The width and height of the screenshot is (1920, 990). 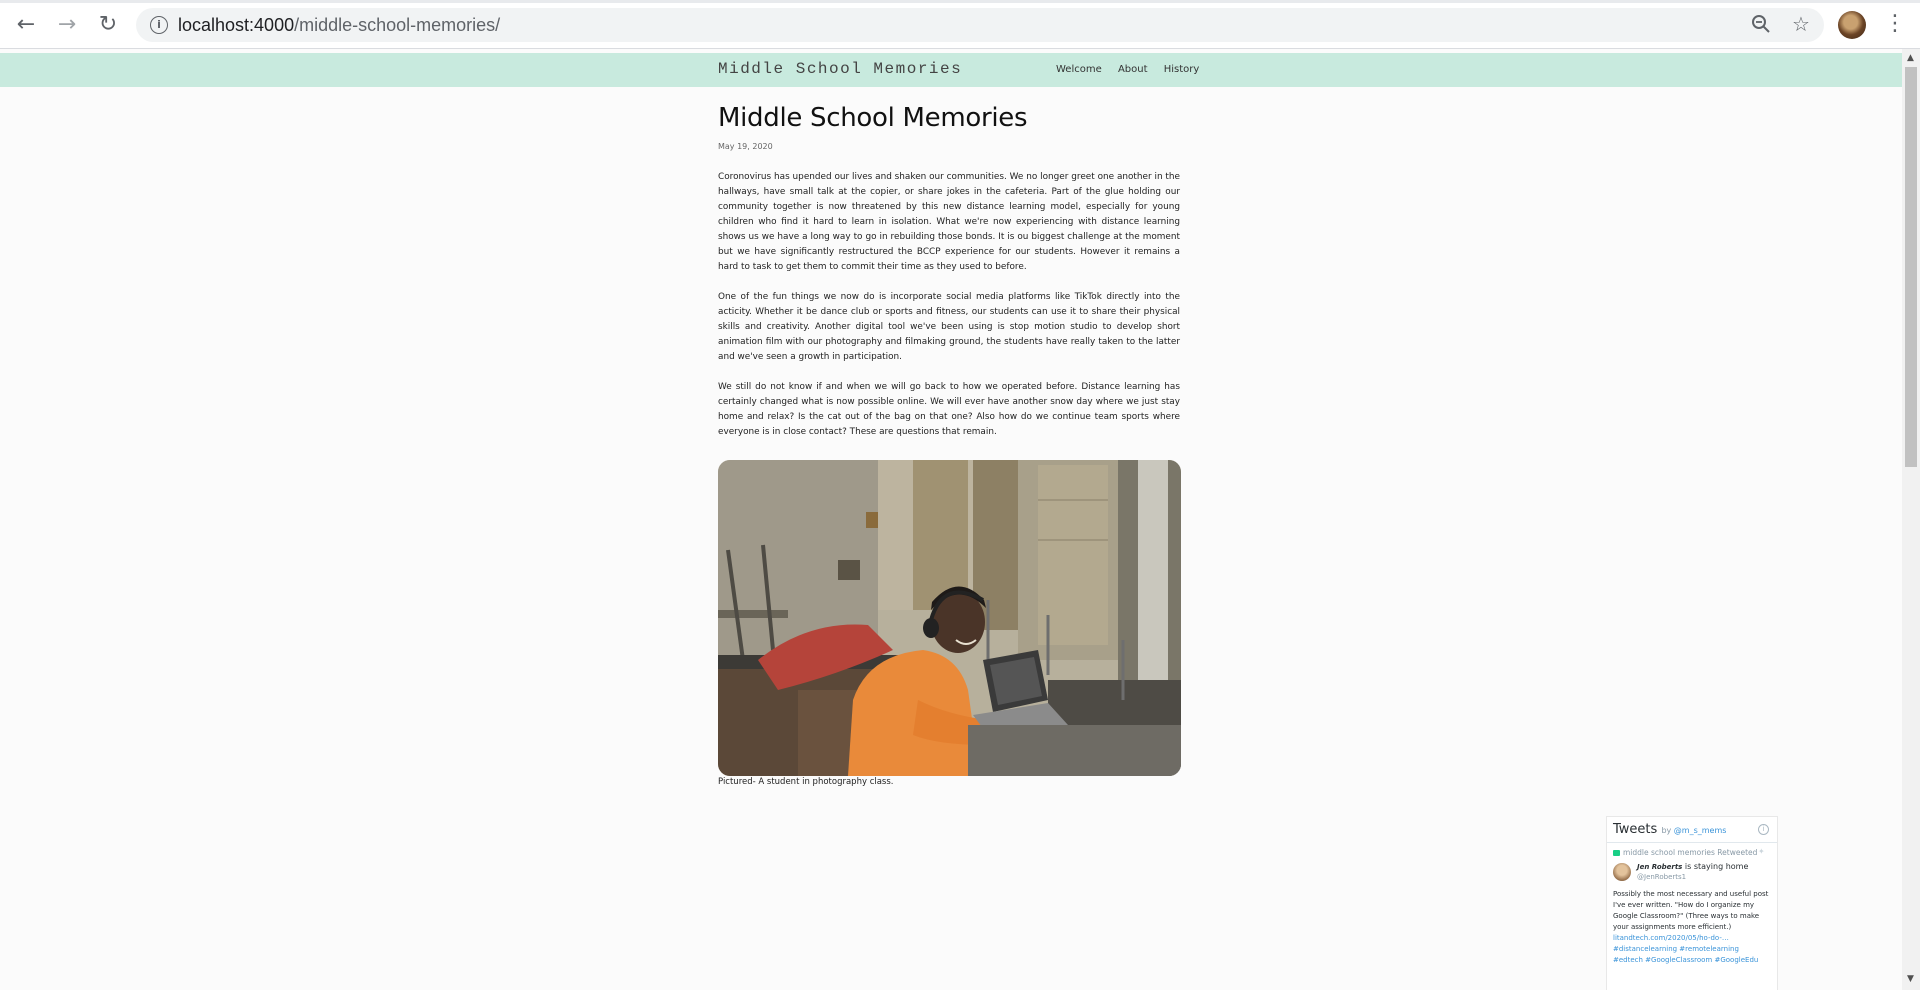 I want to click on tweet-author-avatar, so click(x=1622, y=872).